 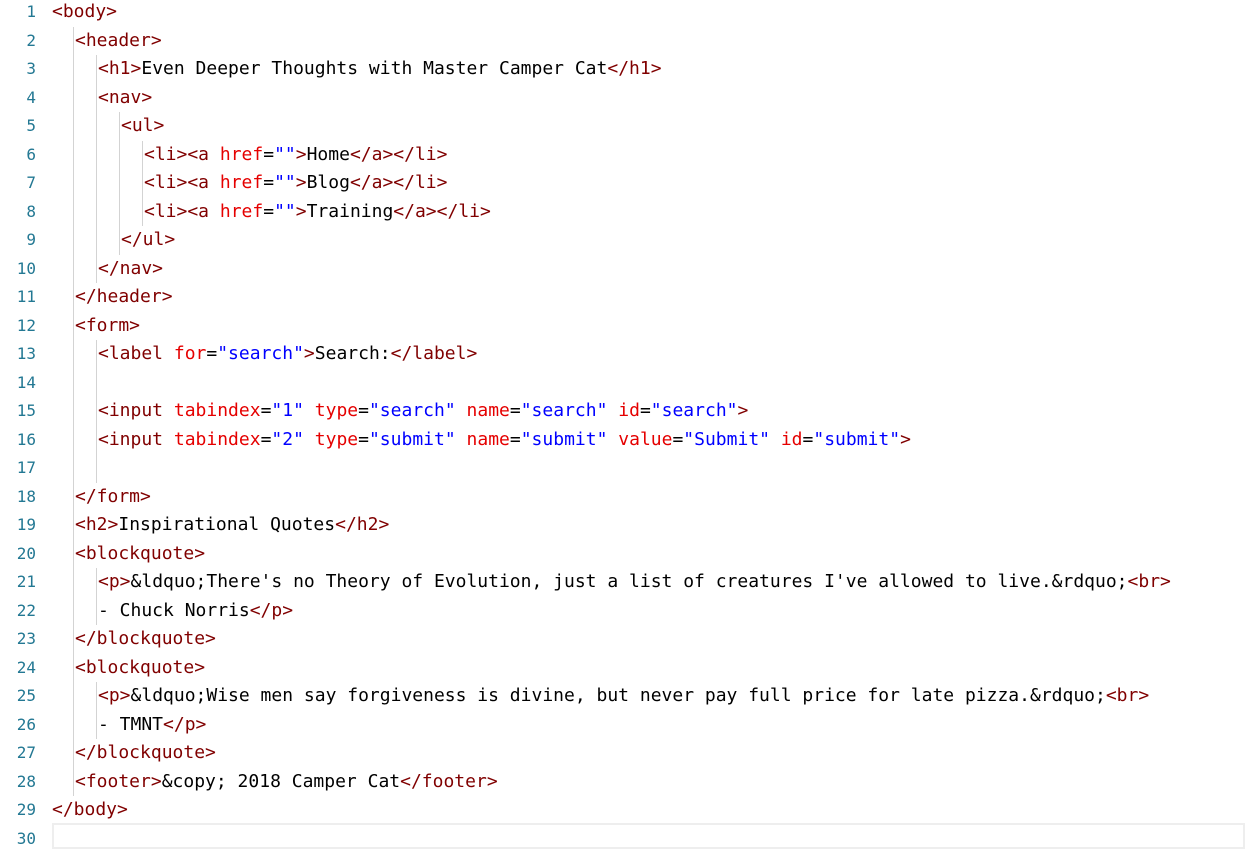 I want to click on attribute-token: value, so click(x=645, y=439).